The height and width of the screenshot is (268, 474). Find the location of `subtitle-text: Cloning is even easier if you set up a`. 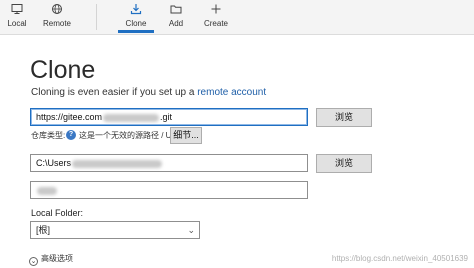

subtitle-text: Cloning is even easier if you set up a is located at coordinates (113, 92).